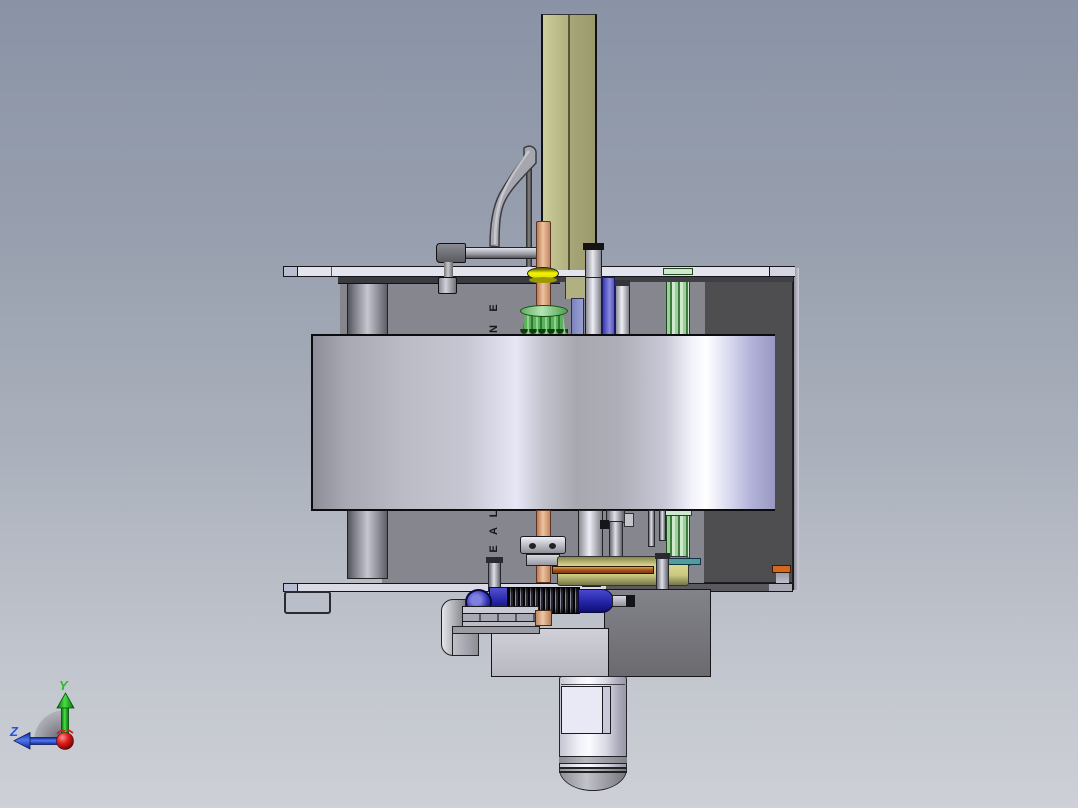 The image size is (1078, 808). I want to click on shaft-cap, so click(593, 246).